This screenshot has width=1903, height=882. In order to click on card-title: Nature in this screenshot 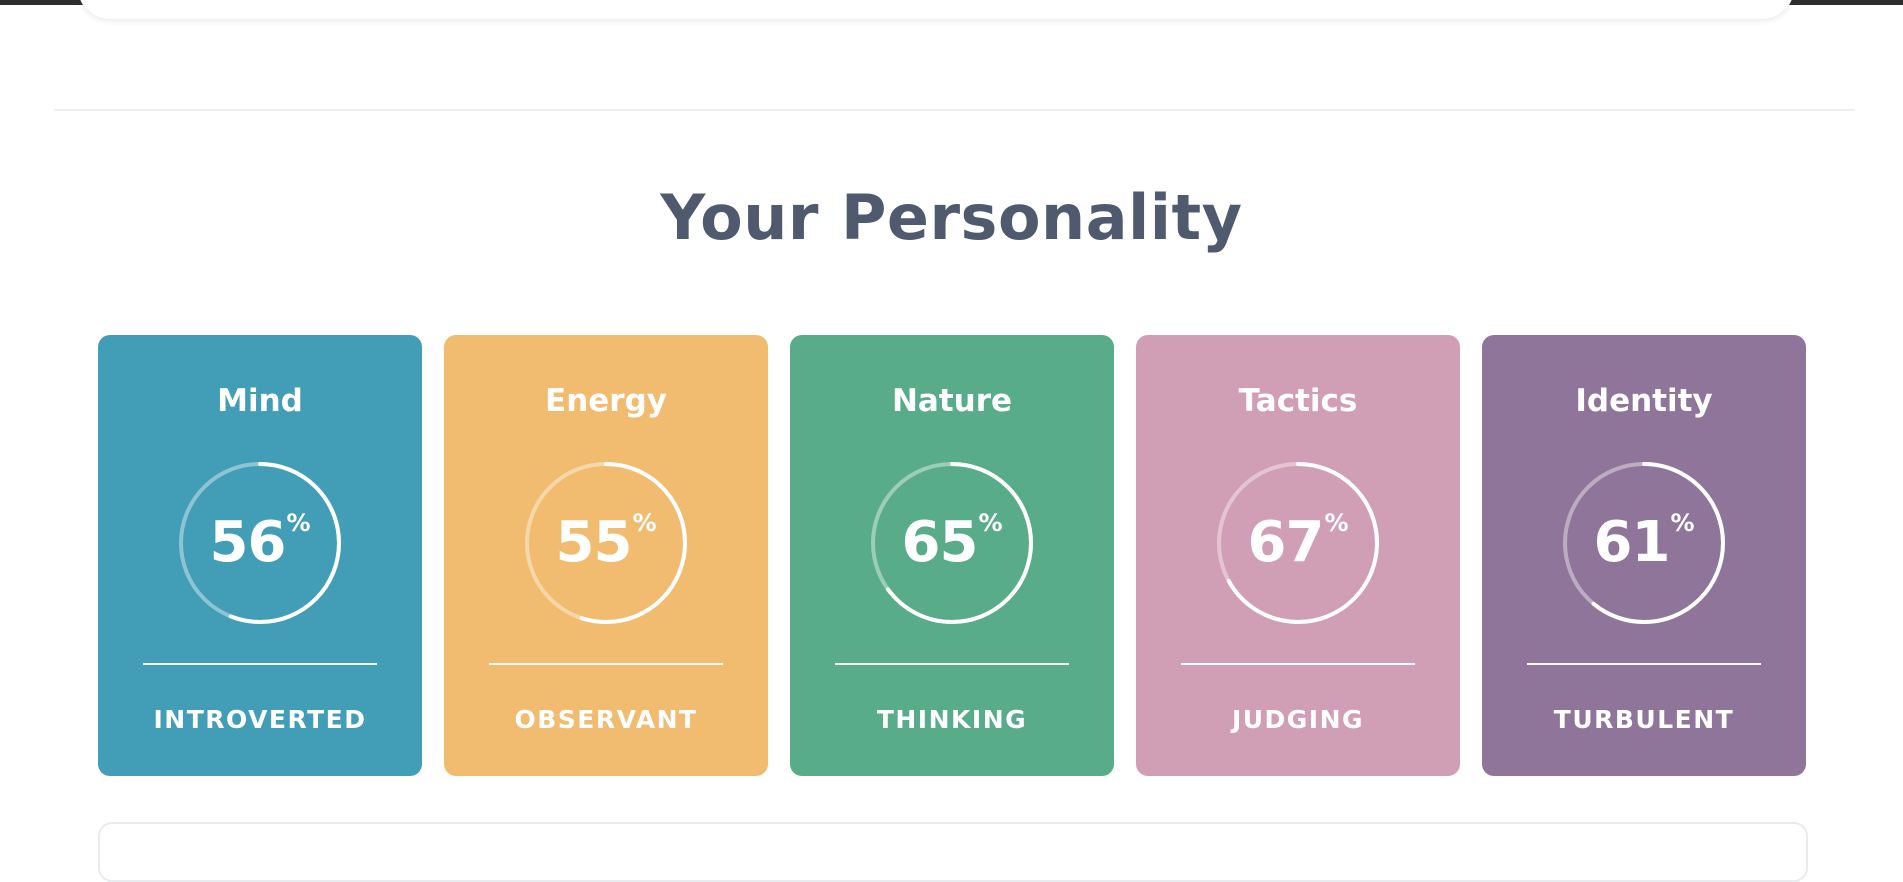, I will do `click(952, 401)`.